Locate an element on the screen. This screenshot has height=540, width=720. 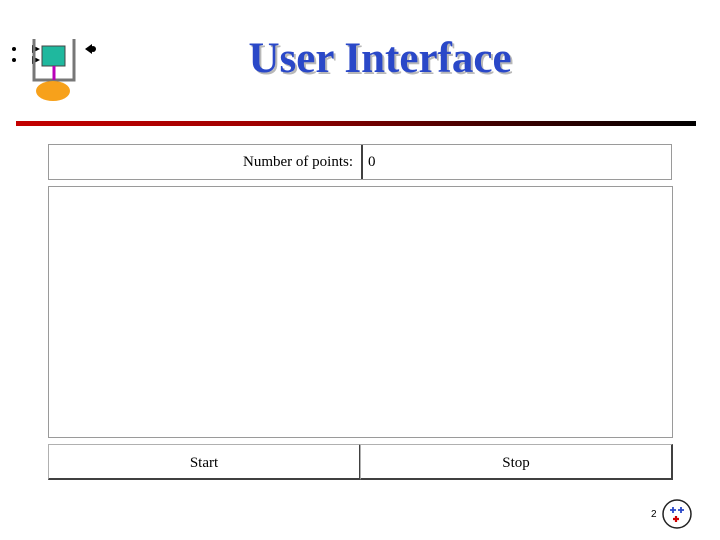
page-title: User Interface is located at coordinates (380, 58).